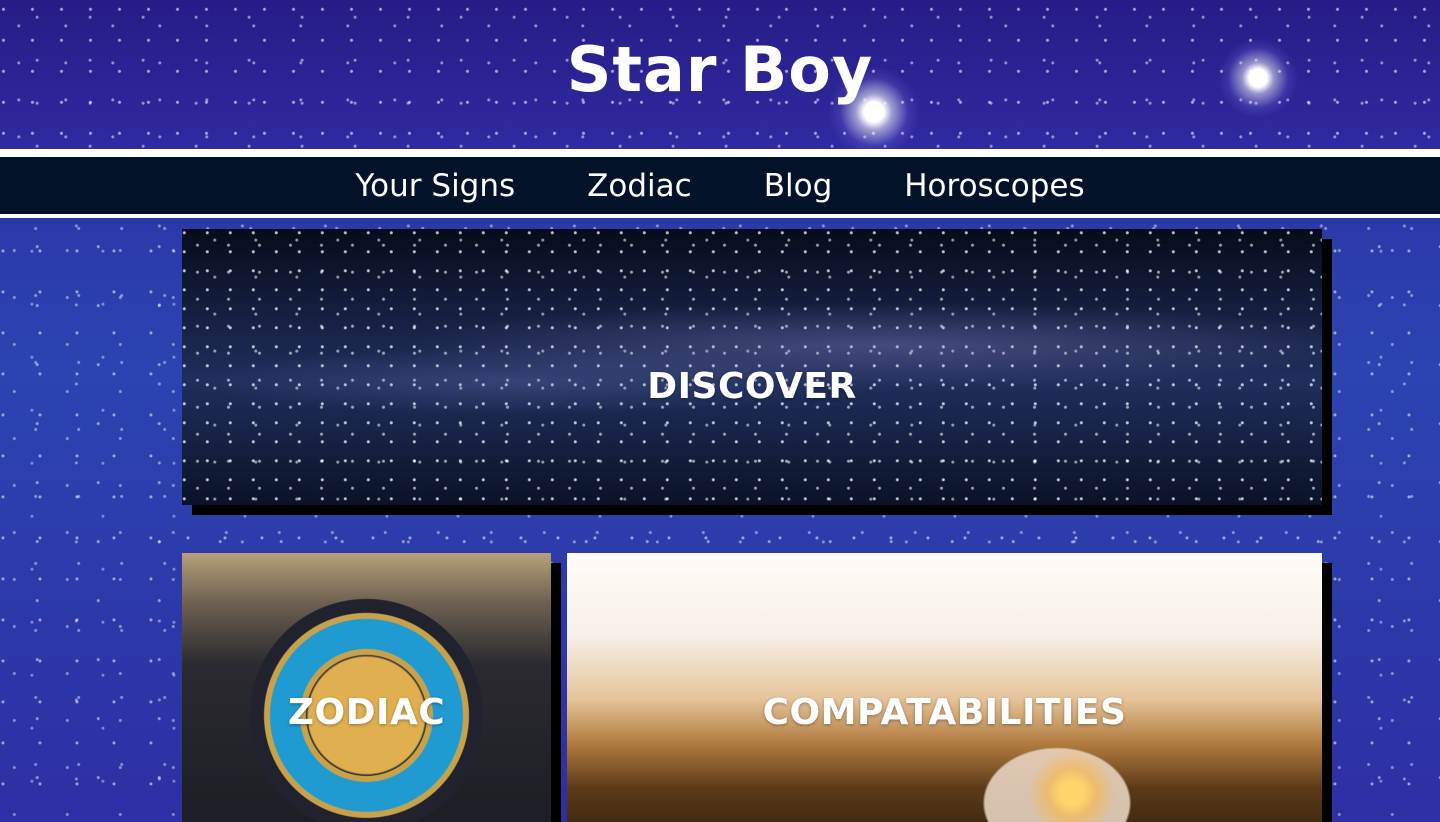  I want to click on nav-item-your-signs: Your Signs, so click(435, 186).